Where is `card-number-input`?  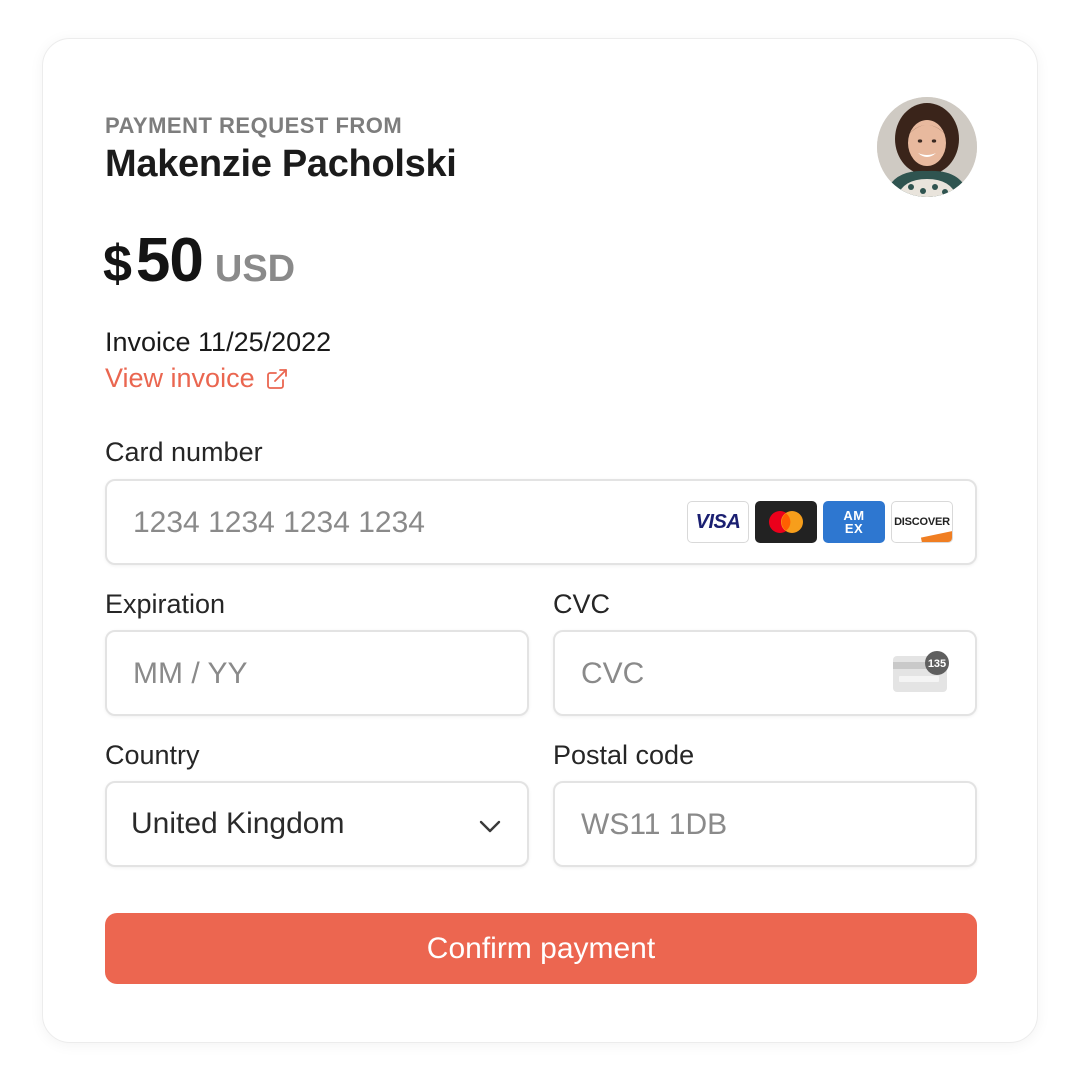 card-number-input is located at coordinates (437, 523).